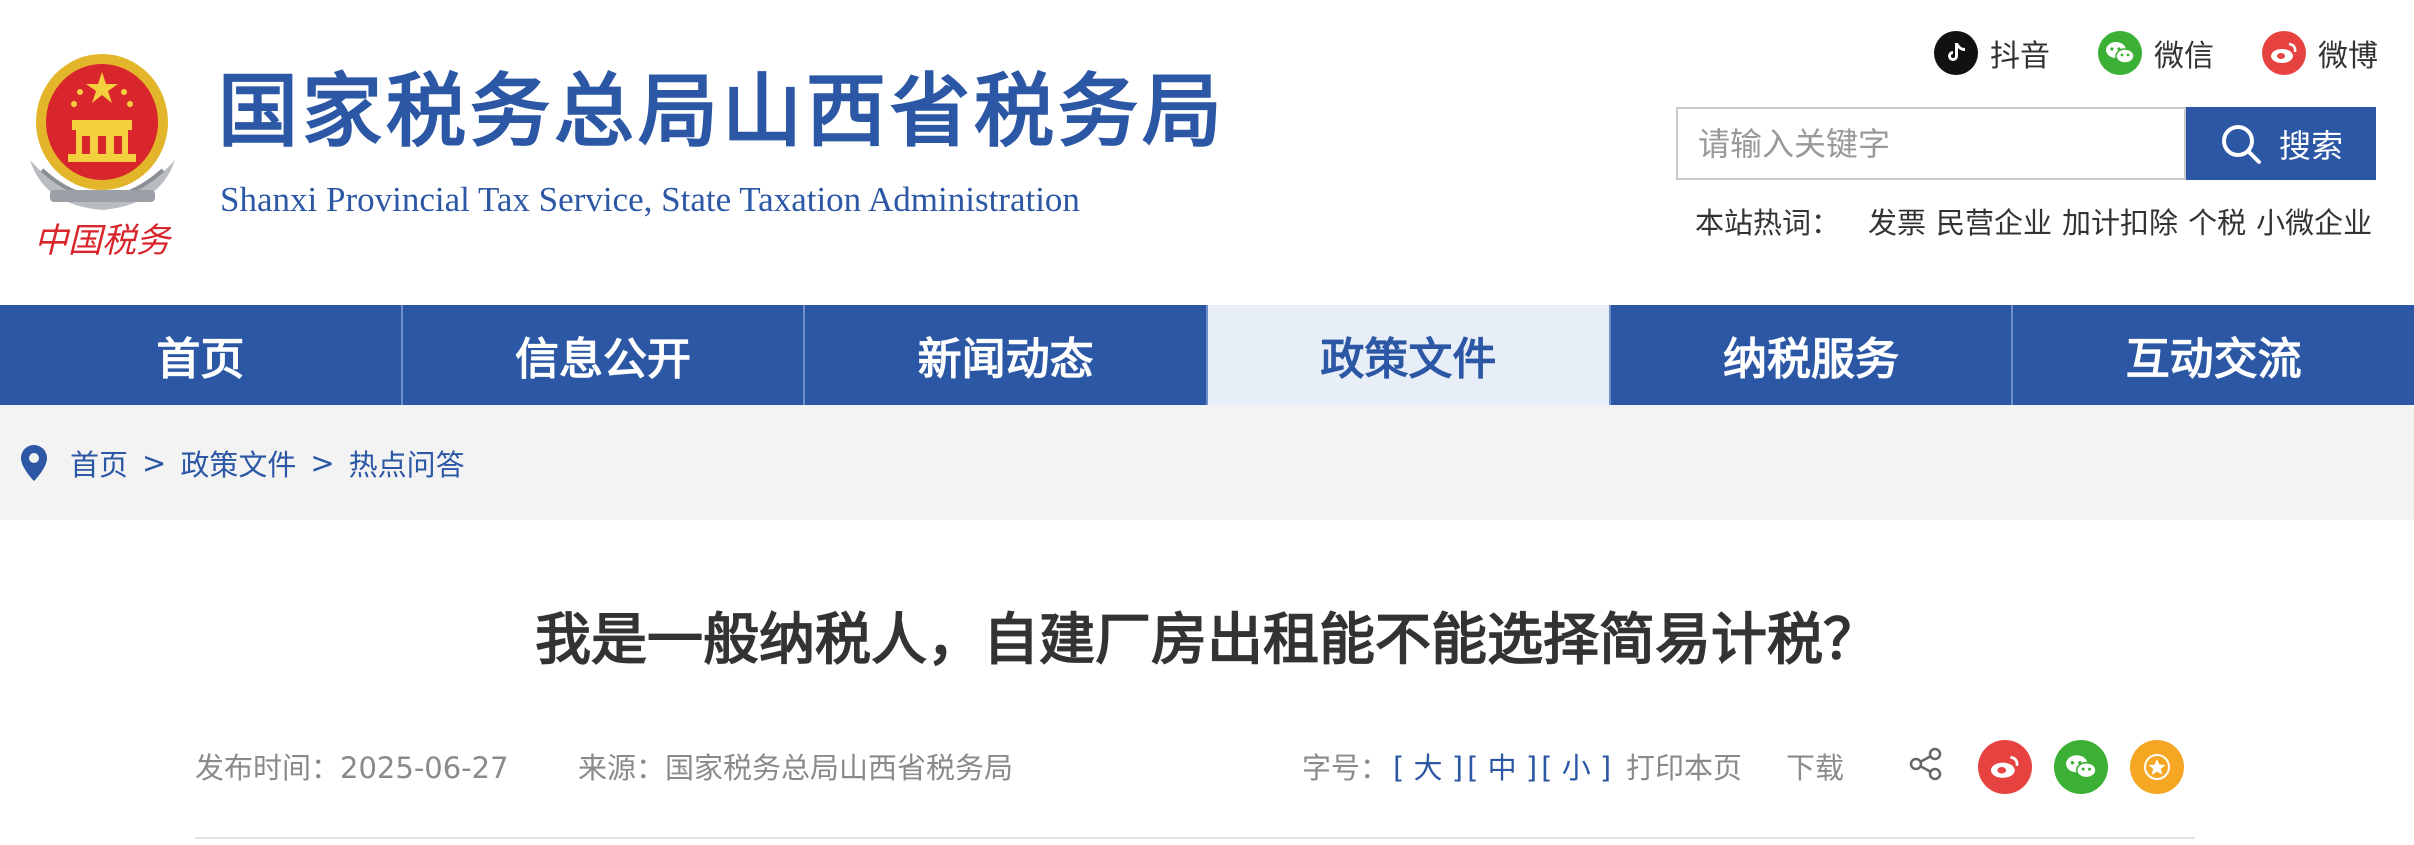  I want to click on nav-item-policy: 政策文件, so click(1409, 355).